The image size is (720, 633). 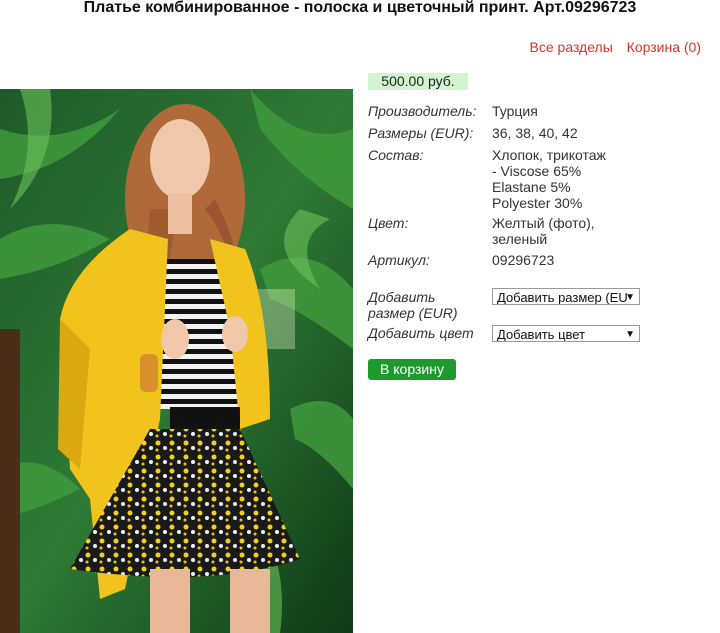 I want to click on add-size-label-line: размер (EUR), so click(x=413, y=313).